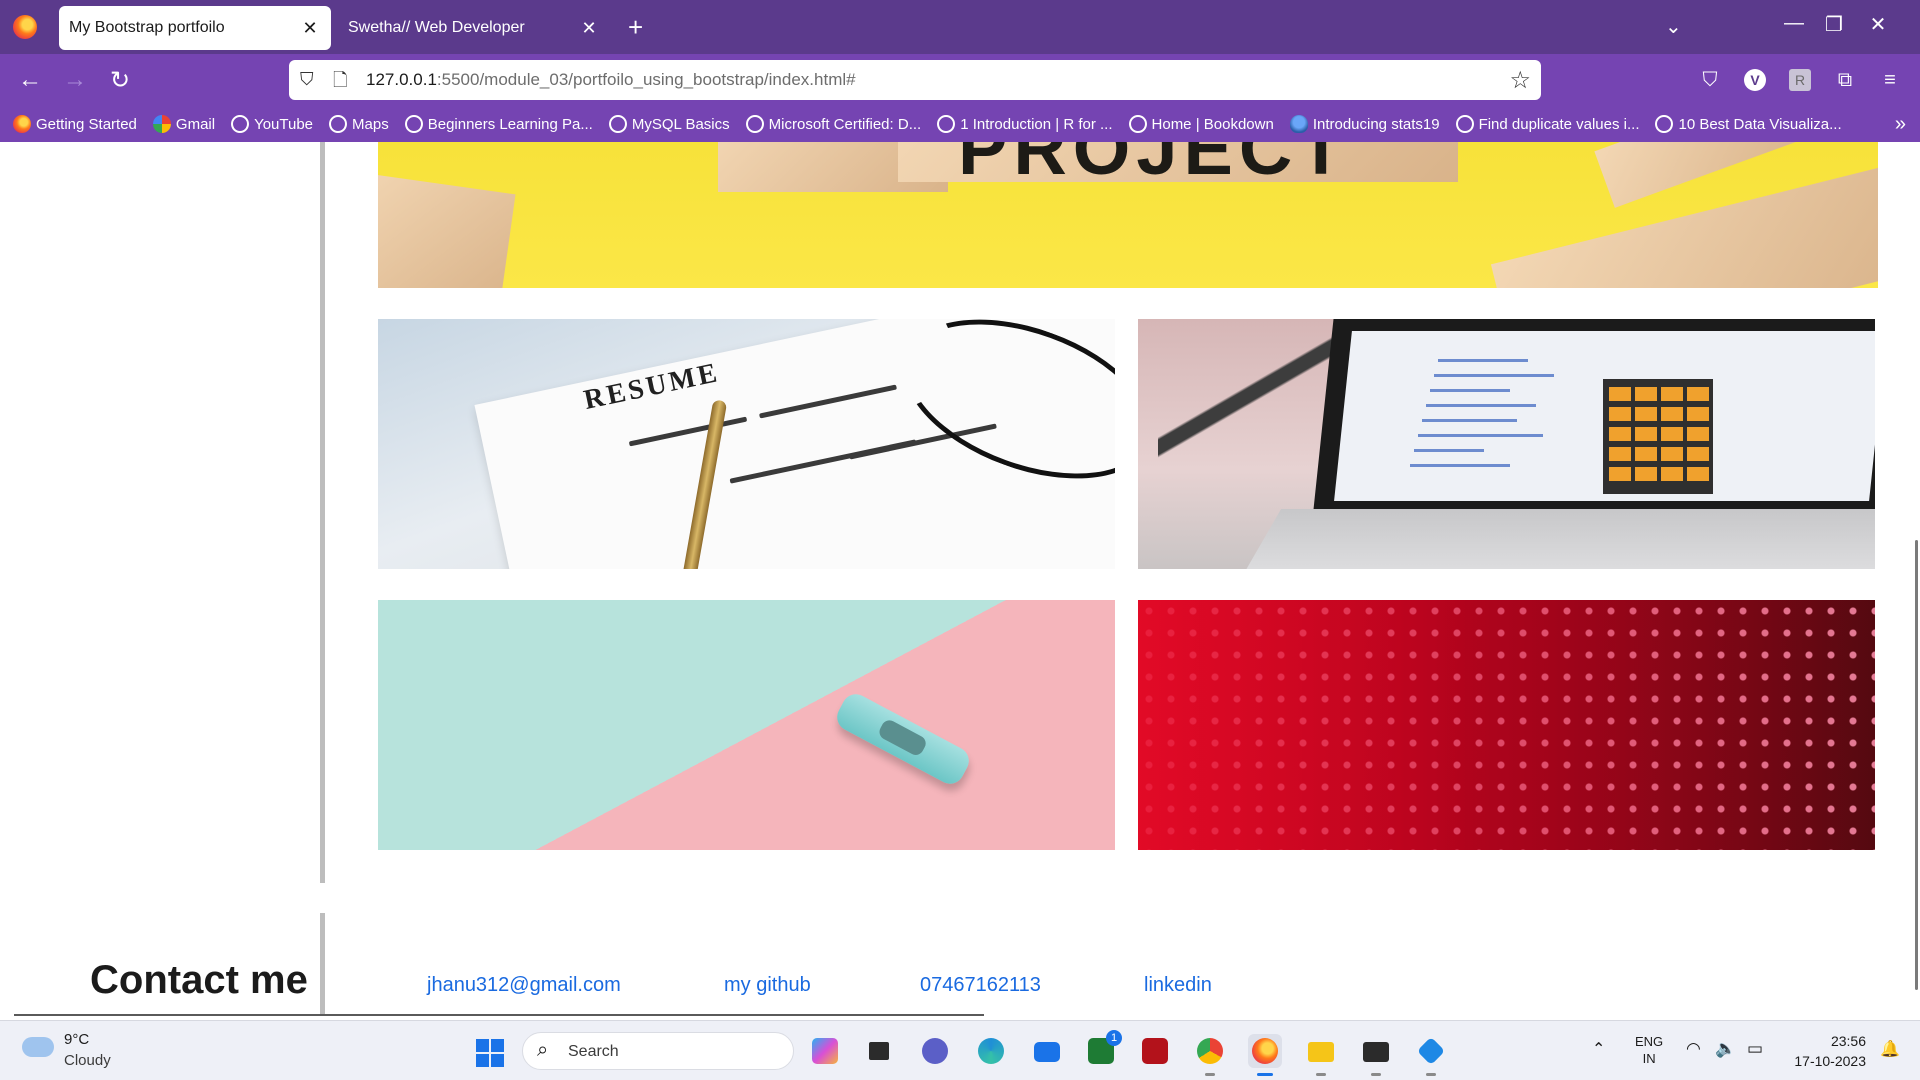  I want to click on linkedin-link: linkedin, so click(1178, 985).